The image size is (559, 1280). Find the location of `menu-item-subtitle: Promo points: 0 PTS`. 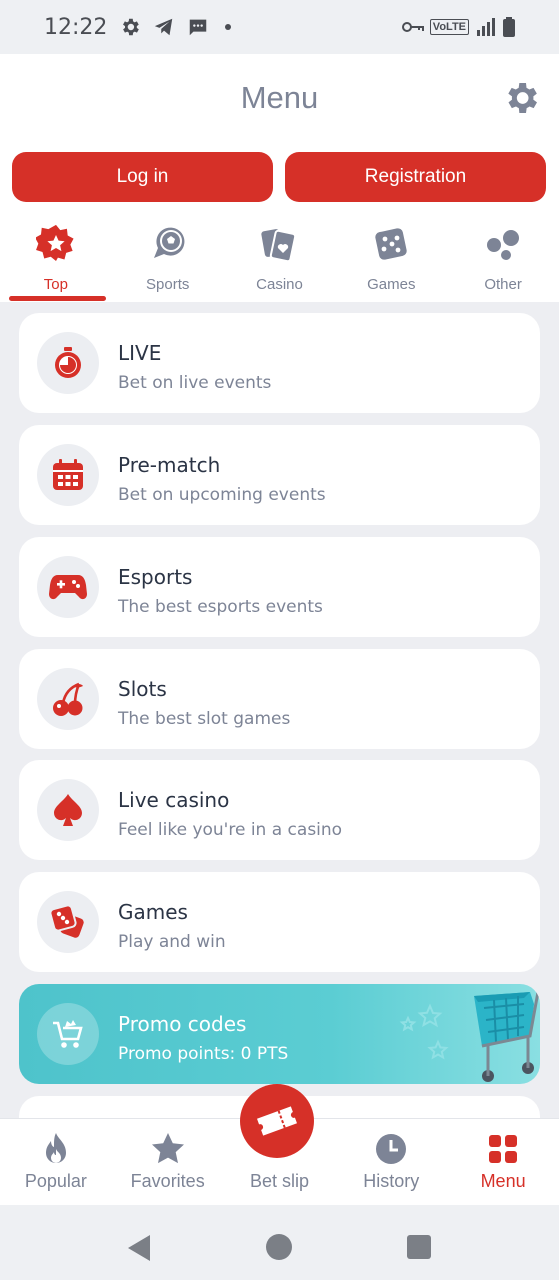

menu-item-subtitle: Promo points: 0 PTS is located at coordinates (203, 1054).